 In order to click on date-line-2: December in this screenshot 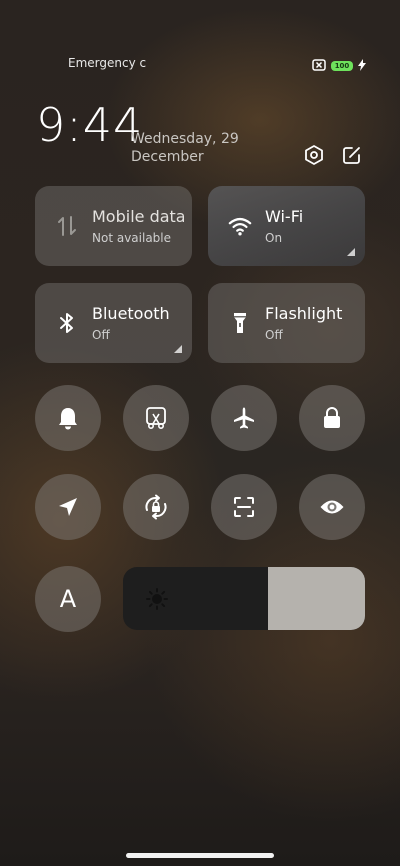, I will do `click(167, 157)`.